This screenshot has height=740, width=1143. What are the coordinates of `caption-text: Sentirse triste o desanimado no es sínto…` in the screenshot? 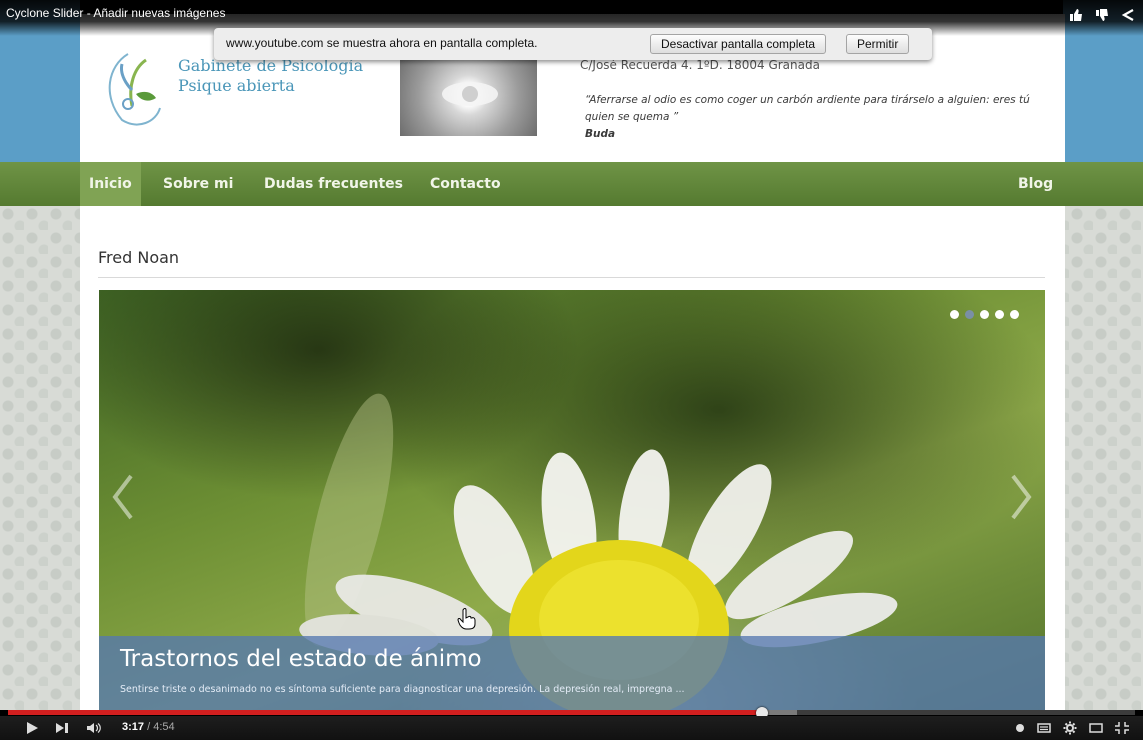 It's located at (402, 689).